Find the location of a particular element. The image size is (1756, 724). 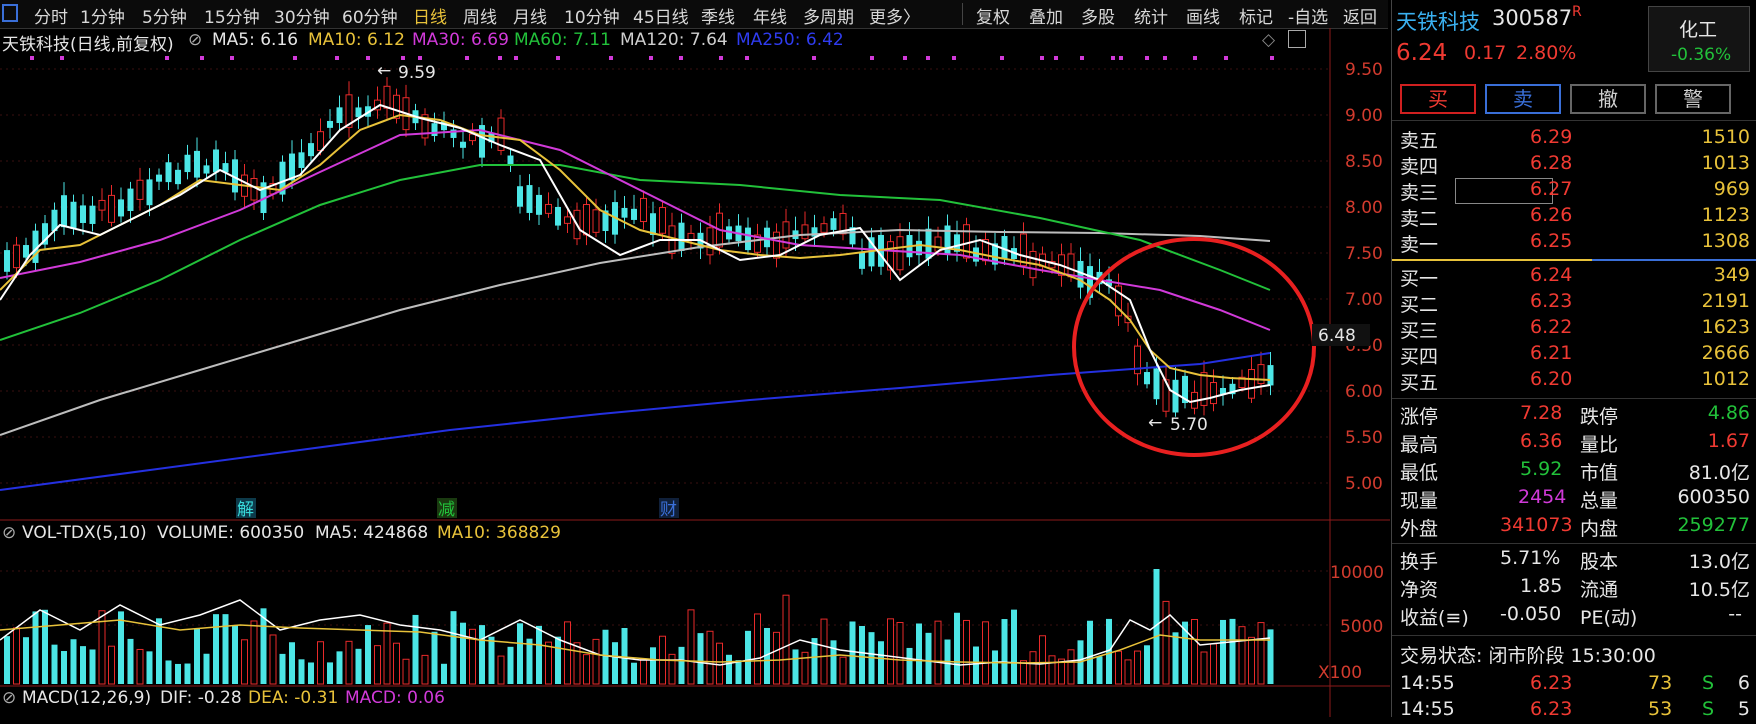

bid-row-5: 买五 6.20 1012 is located at coordinates (1575, 381).